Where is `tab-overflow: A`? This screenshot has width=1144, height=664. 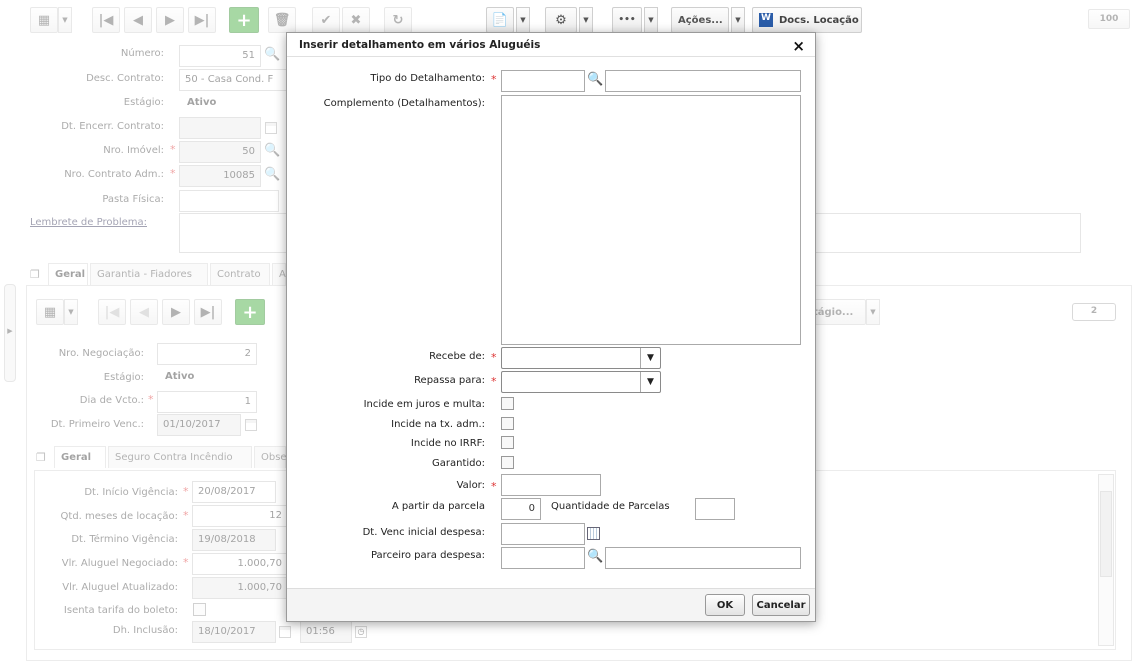 tab-overflow: A is located at coordinates (279, 274).